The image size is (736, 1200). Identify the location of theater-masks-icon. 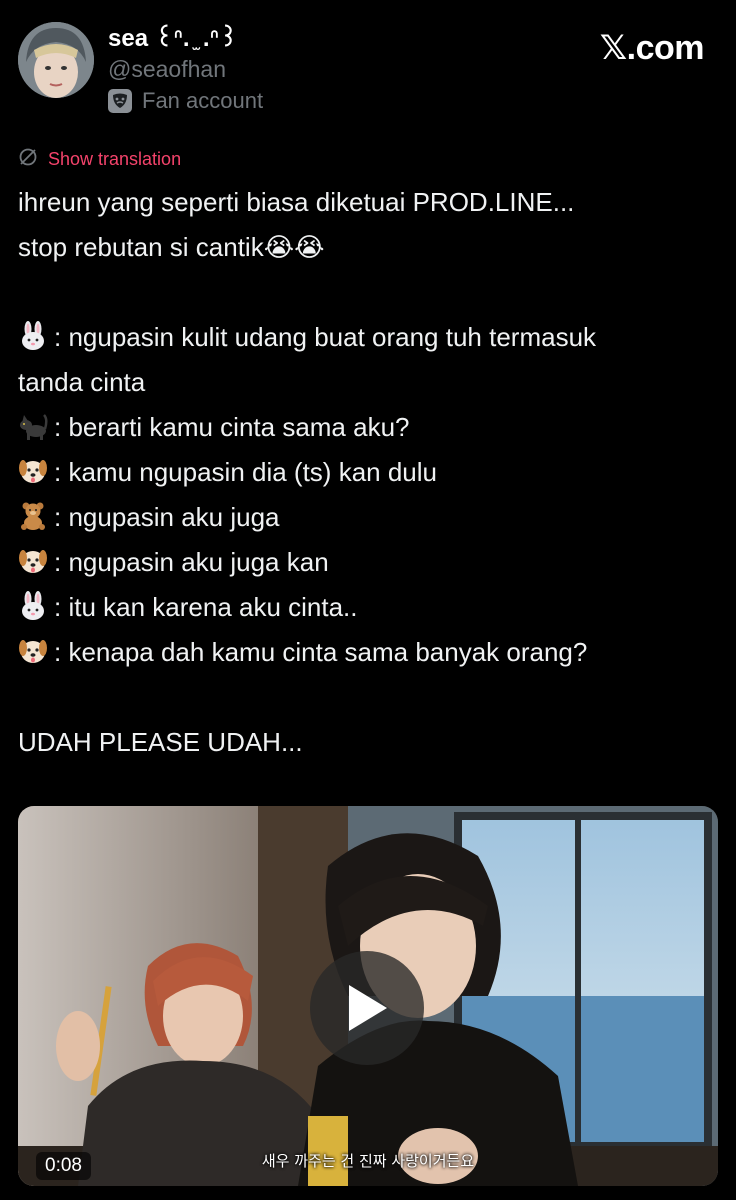
(120, 101).